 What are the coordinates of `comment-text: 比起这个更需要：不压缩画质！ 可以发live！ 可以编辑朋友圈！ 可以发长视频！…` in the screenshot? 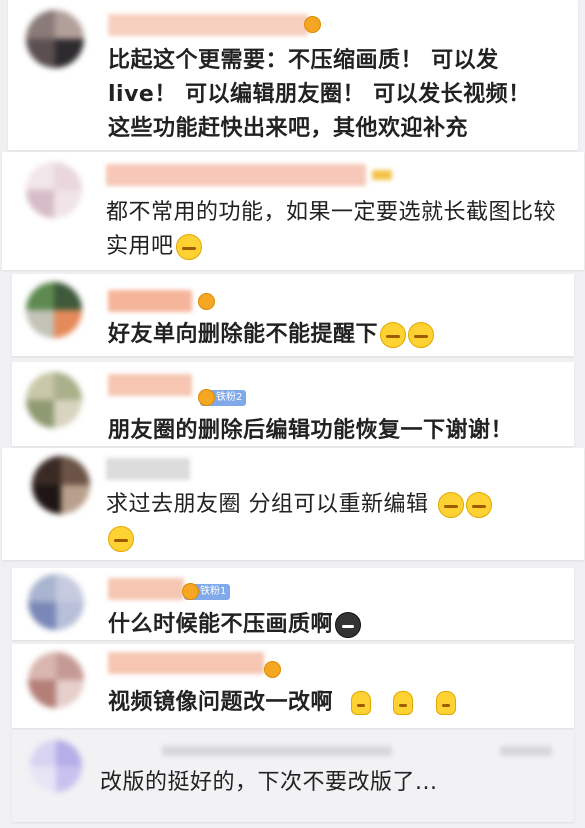 It's located at (319, 94).